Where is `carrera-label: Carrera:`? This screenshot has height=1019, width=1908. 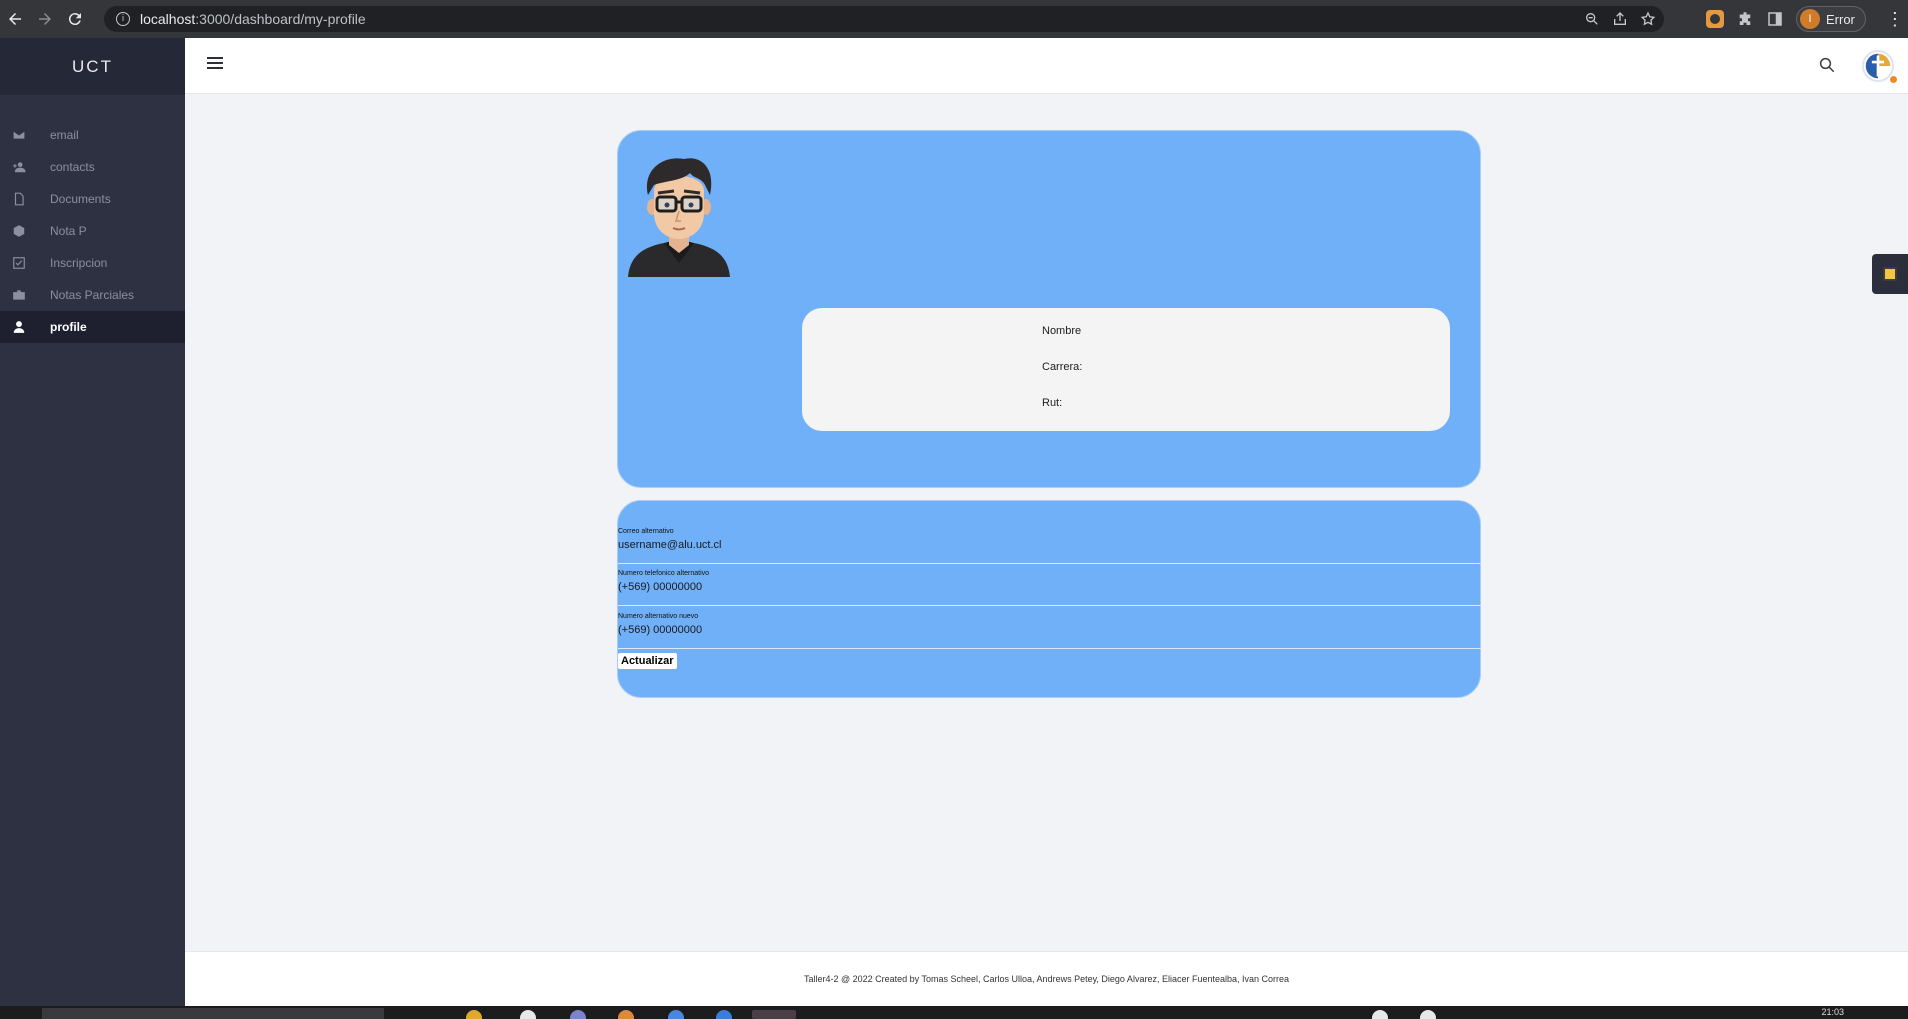 carrera-label: Carrera: is located at coordinates (1062, 367).